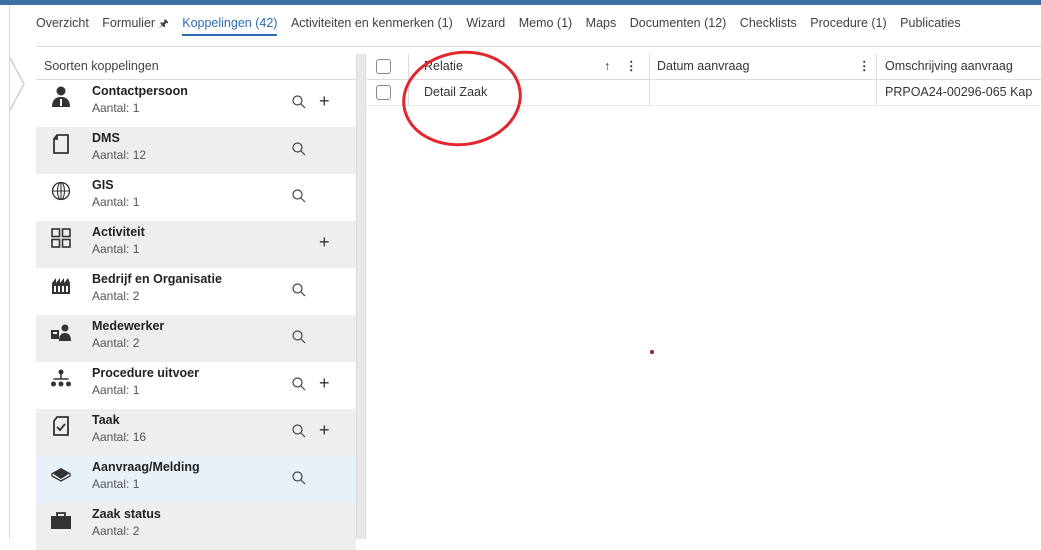  What do you see at coordinates (196, 338) in the screenshot?
I see `sidebar-item-medewerker: Medewerker Aantal: 2` at bounding box center [196, 338].